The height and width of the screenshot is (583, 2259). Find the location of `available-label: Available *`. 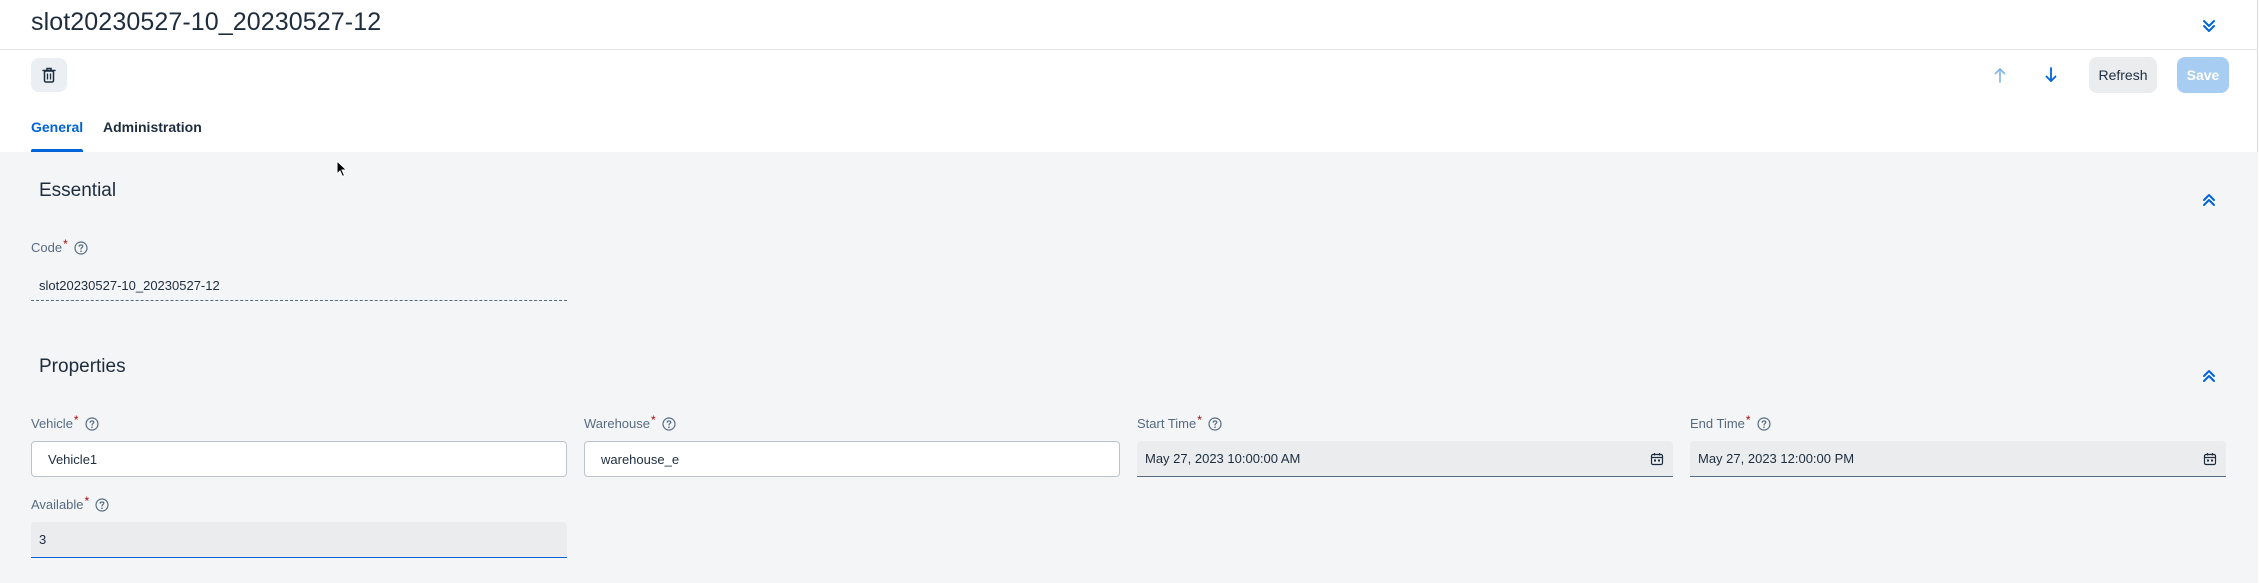

available-label: Available * is located at coordinates (70, 502).